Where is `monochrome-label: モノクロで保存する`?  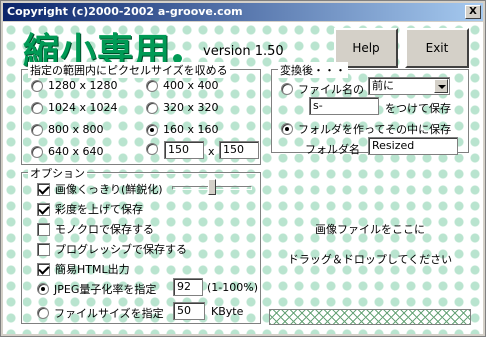 monochrome-label: モノクロで保存する is located at coordinates (104, 229).